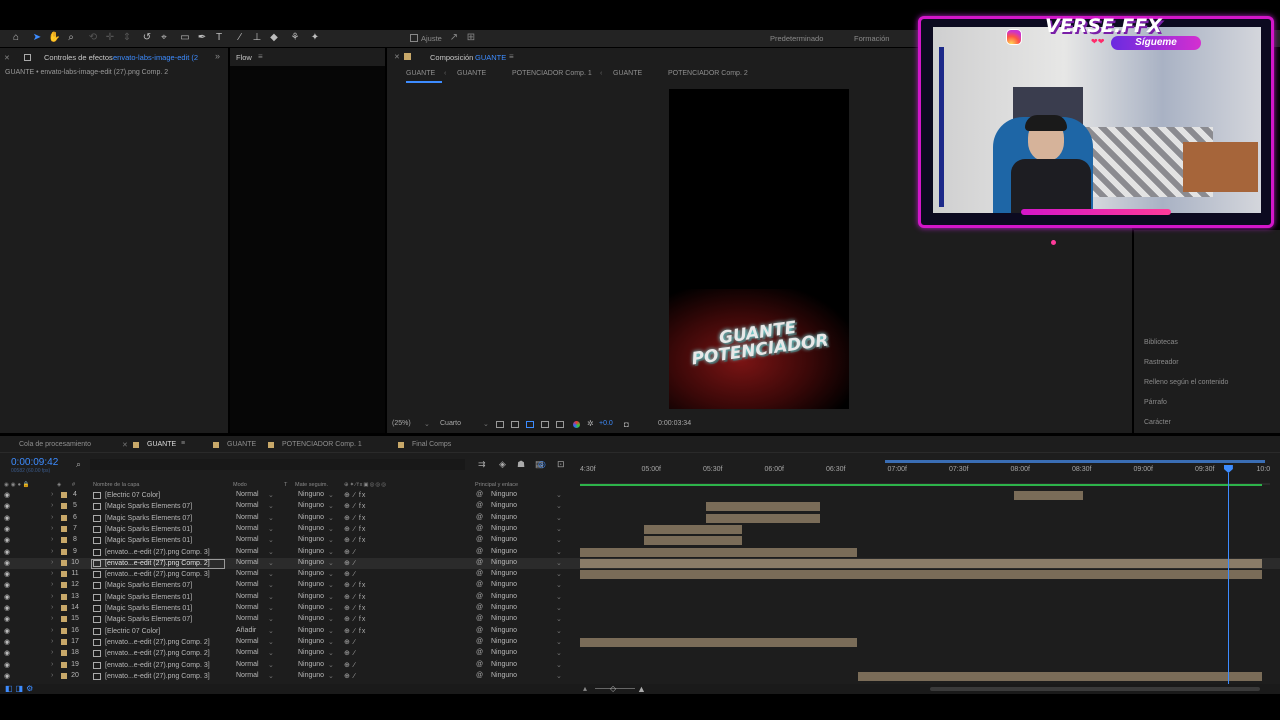 This screenshot has width=1280, height=720. What do you see at coordinates (274, 38) in the screenshot?
I see `eraser-tool-icon: ◆` at bounding box center [274, 38].